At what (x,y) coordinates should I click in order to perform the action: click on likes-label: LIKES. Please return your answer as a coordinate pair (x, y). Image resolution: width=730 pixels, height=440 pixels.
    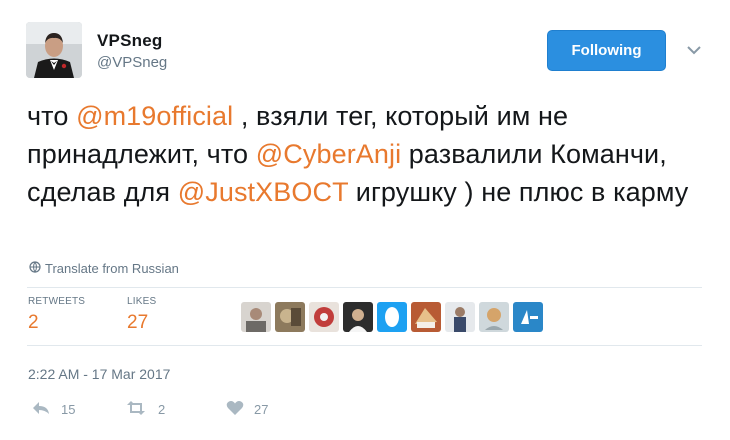
    Looking at the image, I should click on (142, 301).